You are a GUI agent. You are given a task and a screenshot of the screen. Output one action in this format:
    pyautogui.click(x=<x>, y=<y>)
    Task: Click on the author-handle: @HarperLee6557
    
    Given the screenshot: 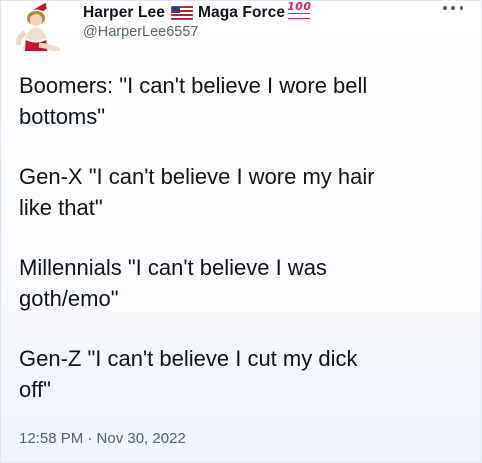 What is the action you would take?
    pyautogui.click(x=141, y=32)
    